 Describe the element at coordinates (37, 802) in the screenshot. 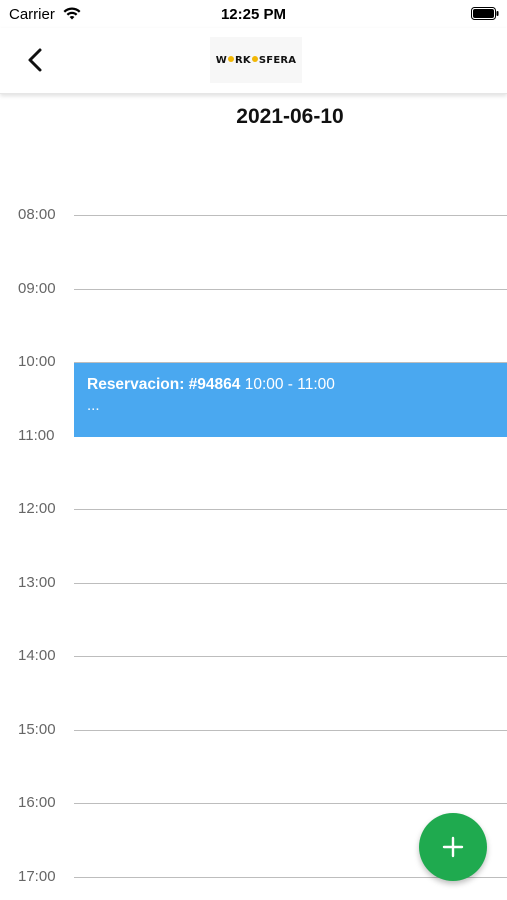

I see `hour-label: 16:00` at that location.